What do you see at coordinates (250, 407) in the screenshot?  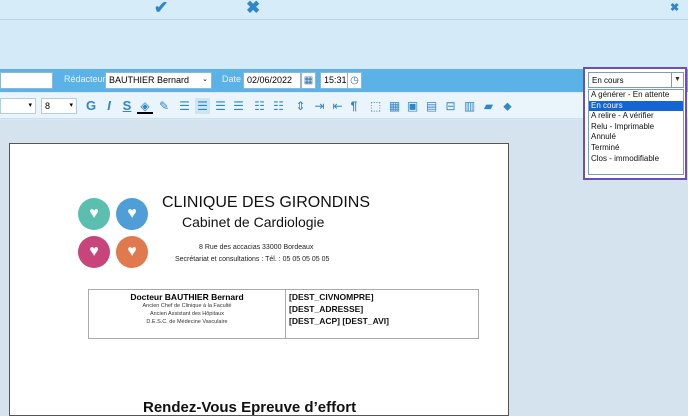 I see `document-heading: Rendez-Vous Epreuve d’effort` at bounding box center [250, 407].